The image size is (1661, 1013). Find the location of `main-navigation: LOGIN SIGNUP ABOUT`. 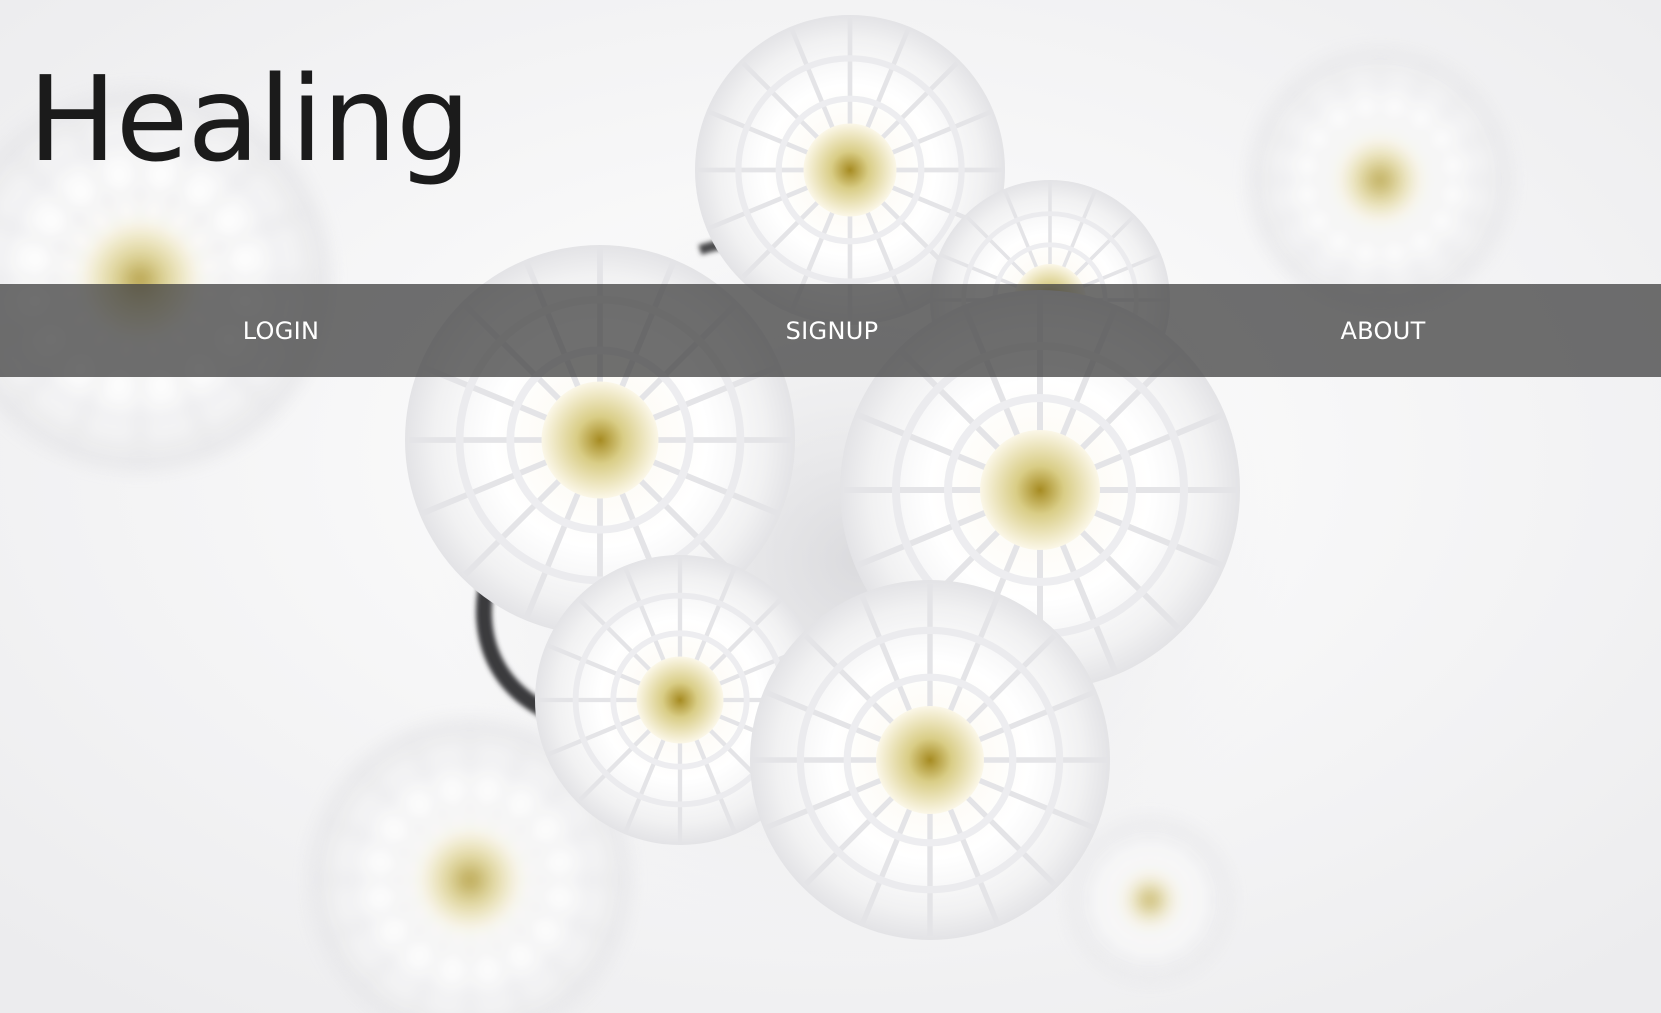

main-navigation: LOGIN SIGNUP ABOUT is located at coordinates (830, 330).